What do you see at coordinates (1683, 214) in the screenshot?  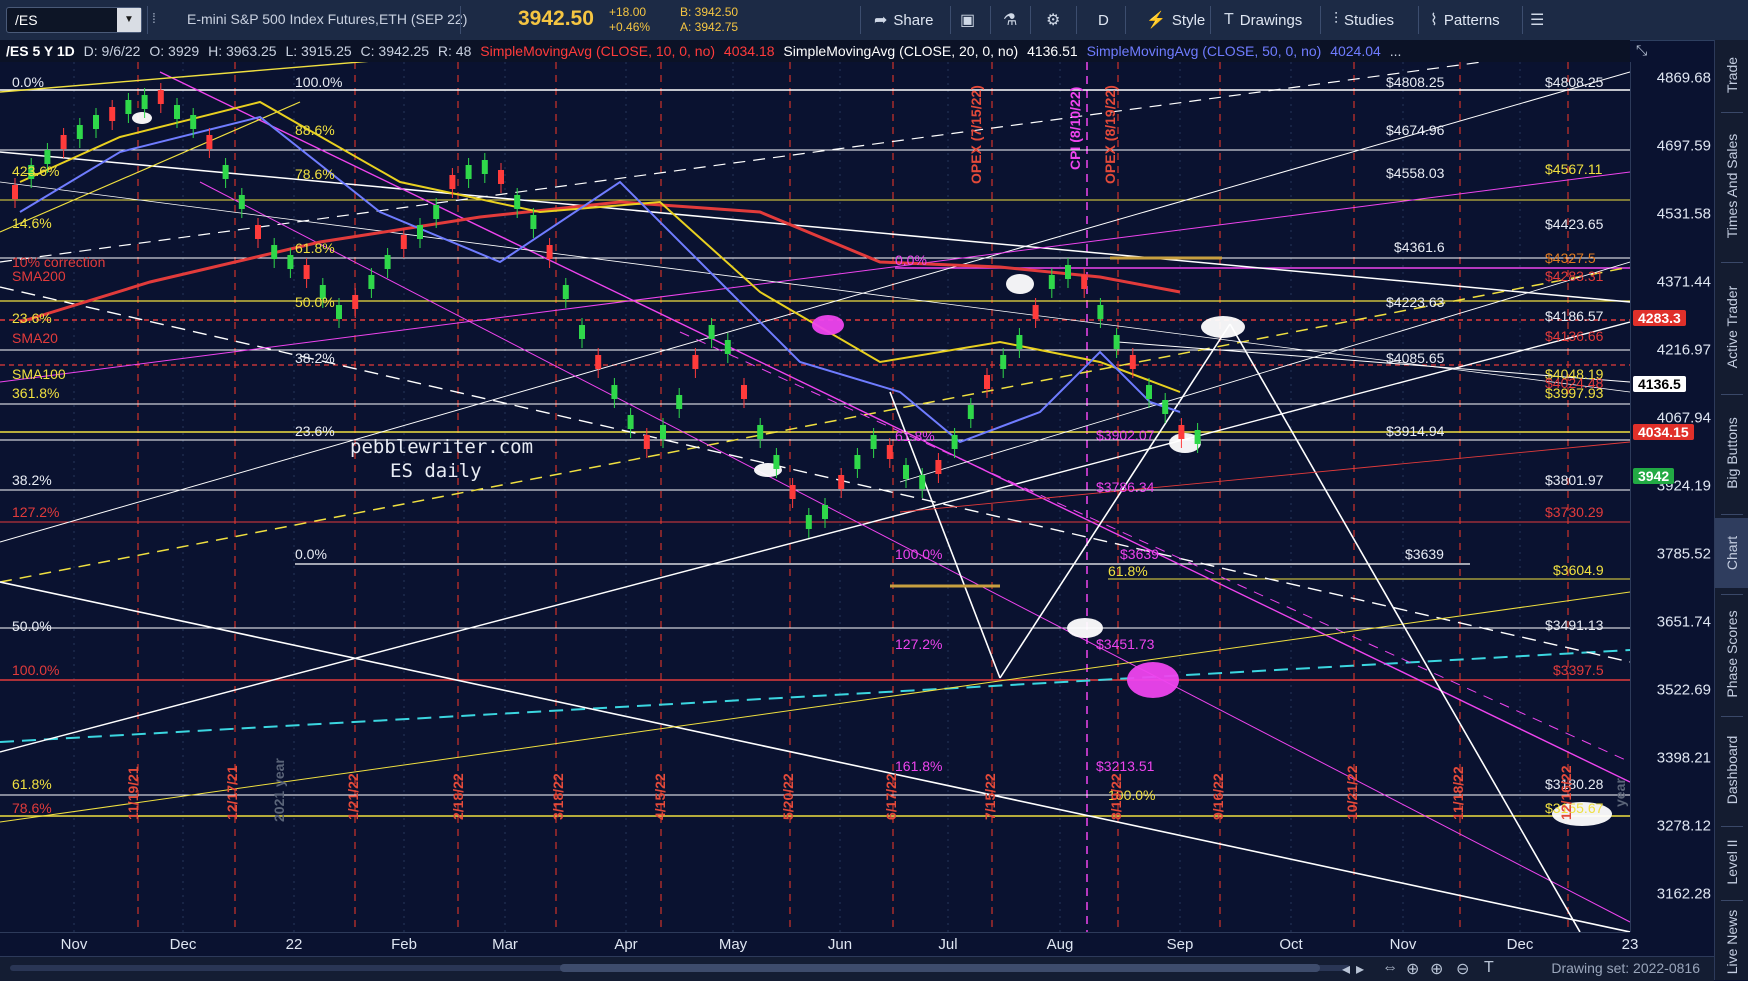 I see `y-tick: 4531.58` at bounding box center [1683, 214].